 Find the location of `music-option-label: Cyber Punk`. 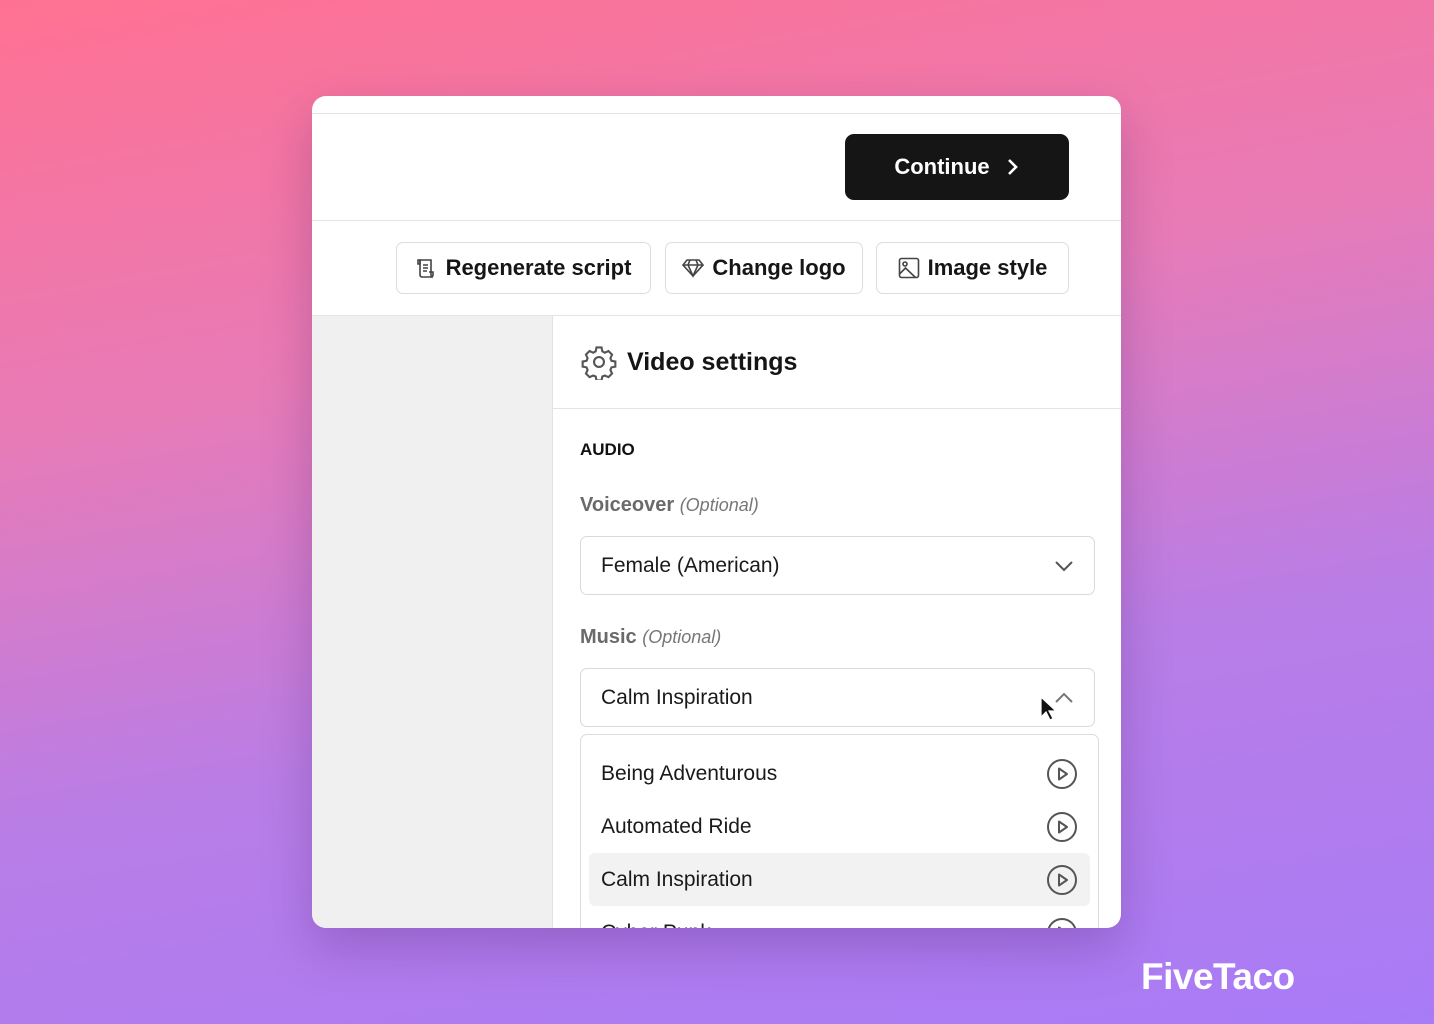

music-option-label: Cyber Punk is located at coordinates (656, 925).